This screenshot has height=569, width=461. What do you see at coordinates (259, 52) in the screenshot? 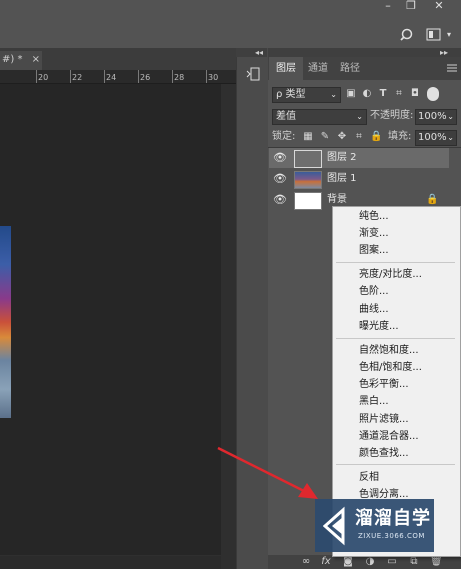
I see `collapse-arrows-icon: ◂◂` at bounding box center [259, 52].